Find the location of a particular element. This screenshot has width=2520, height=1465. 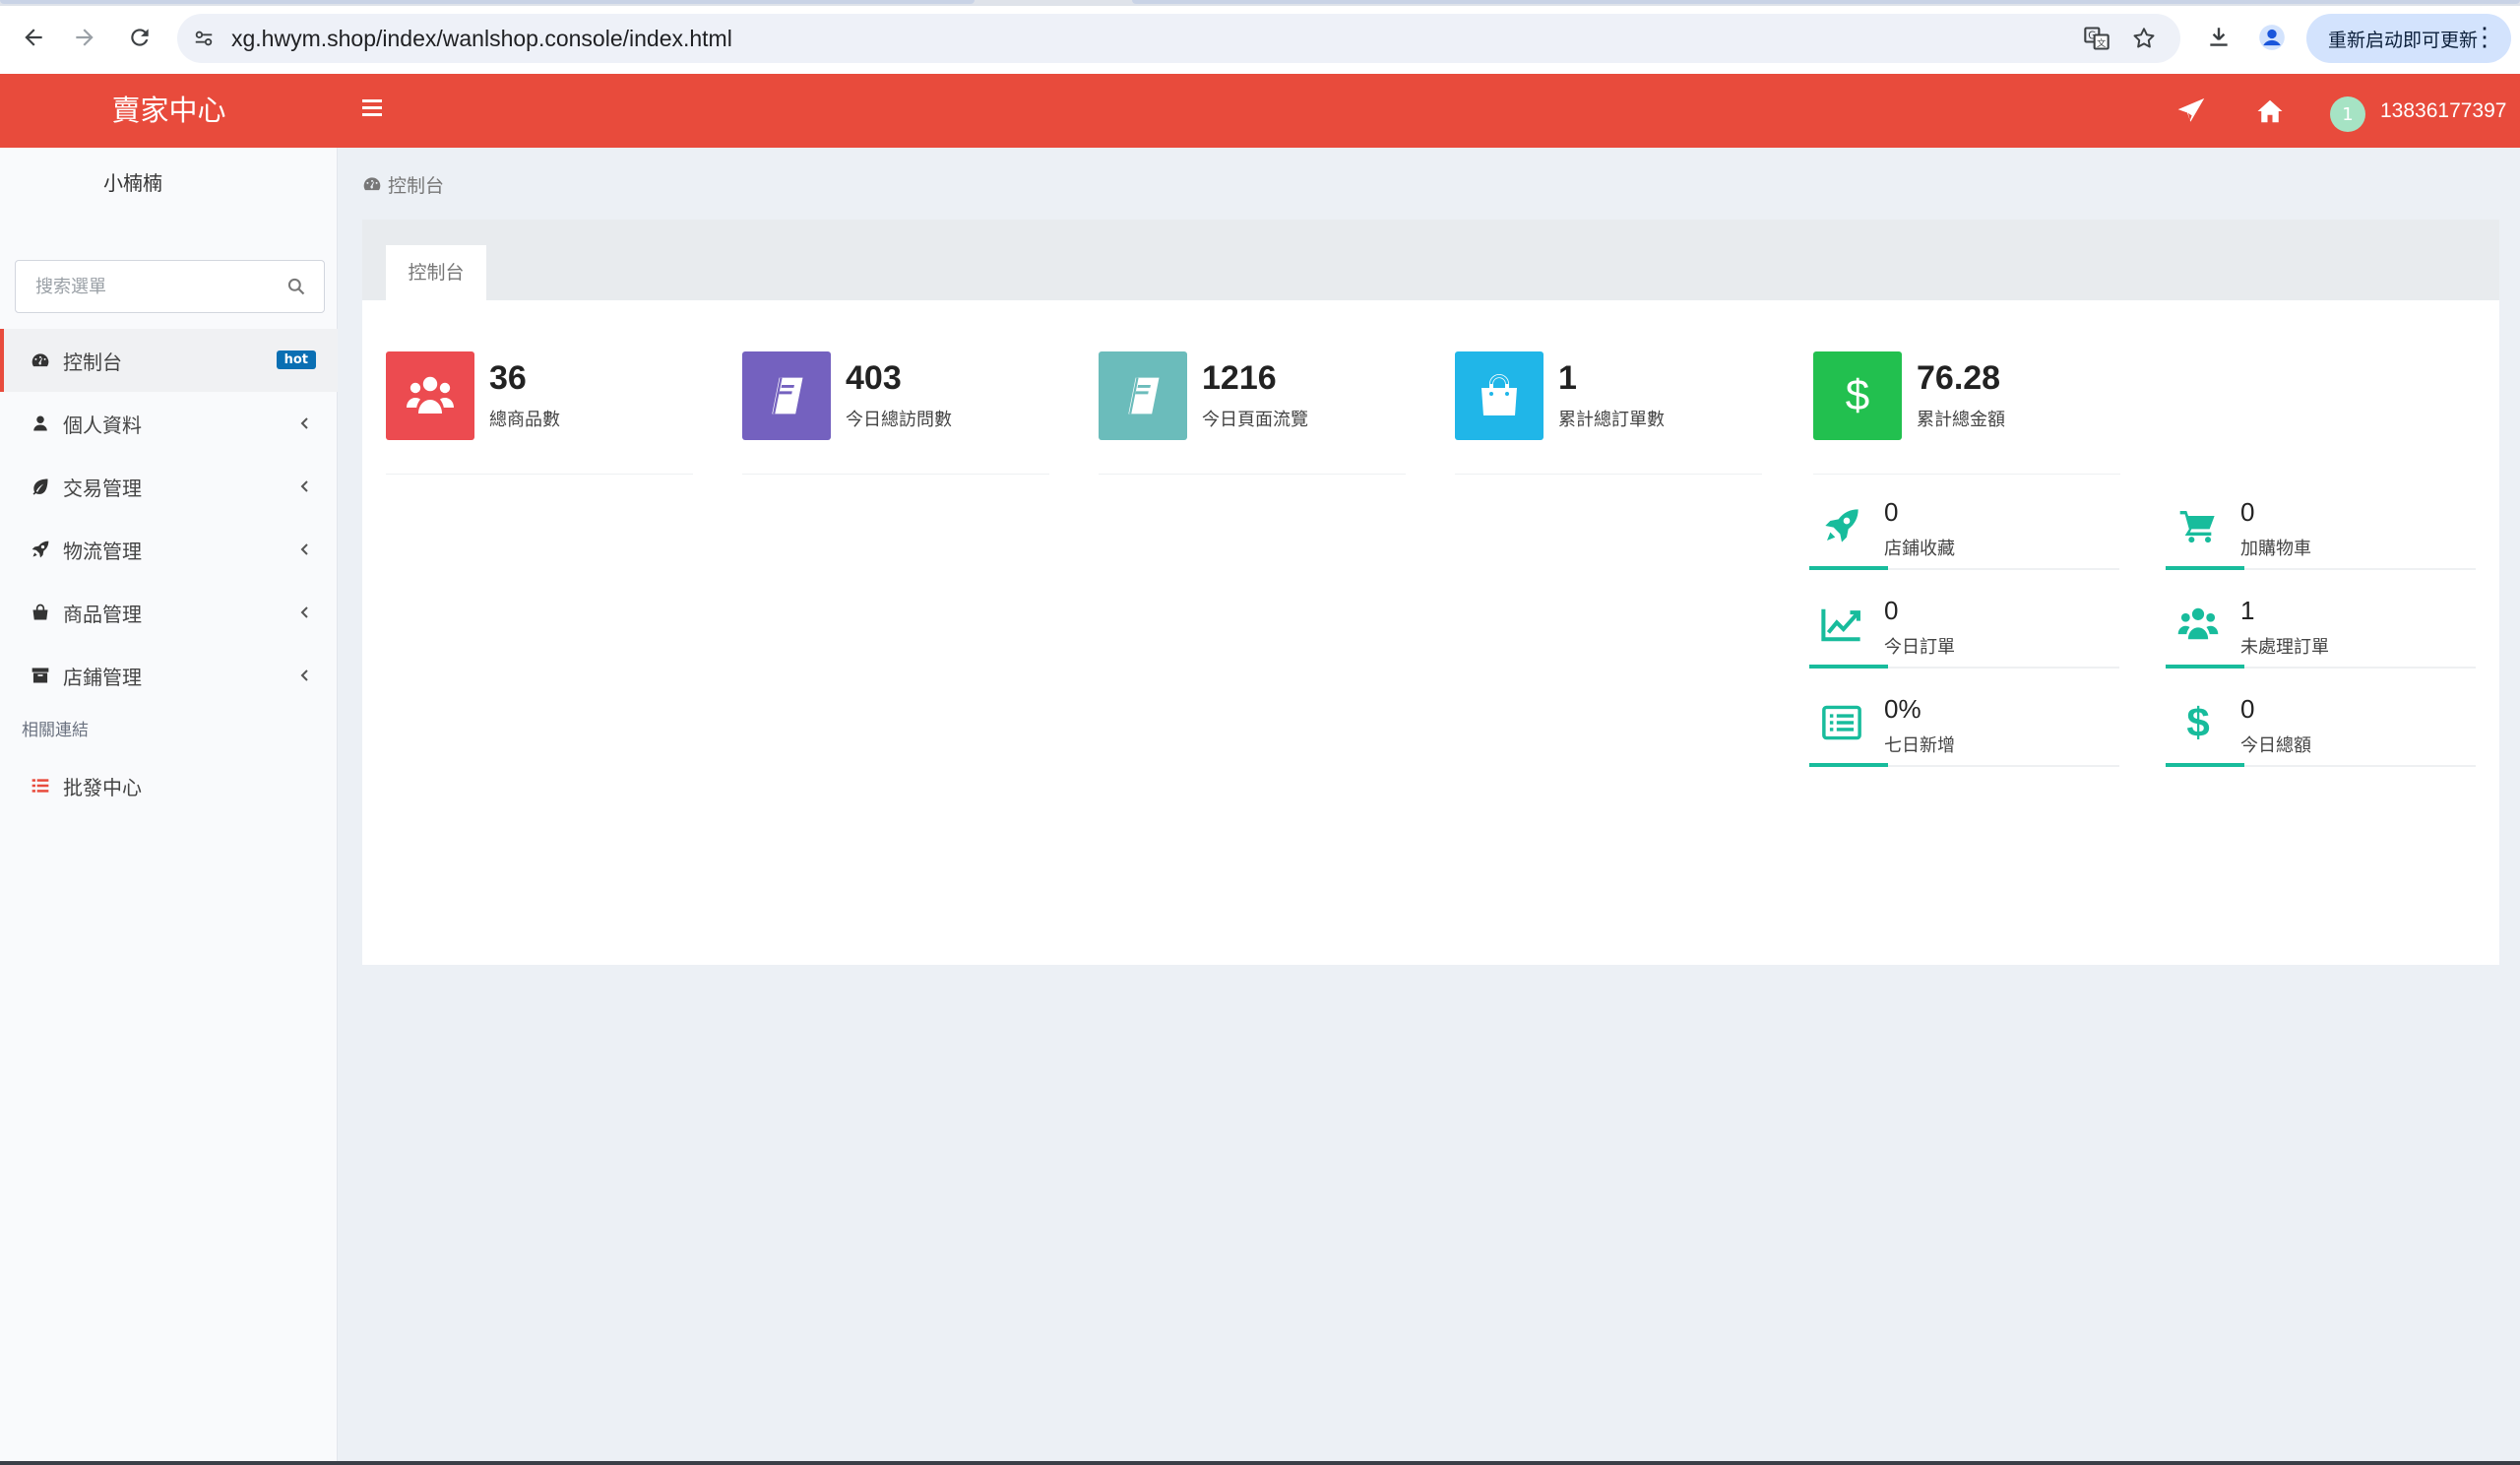

stat-label: 今日總訪問數 is located at coordinates (899, 420).